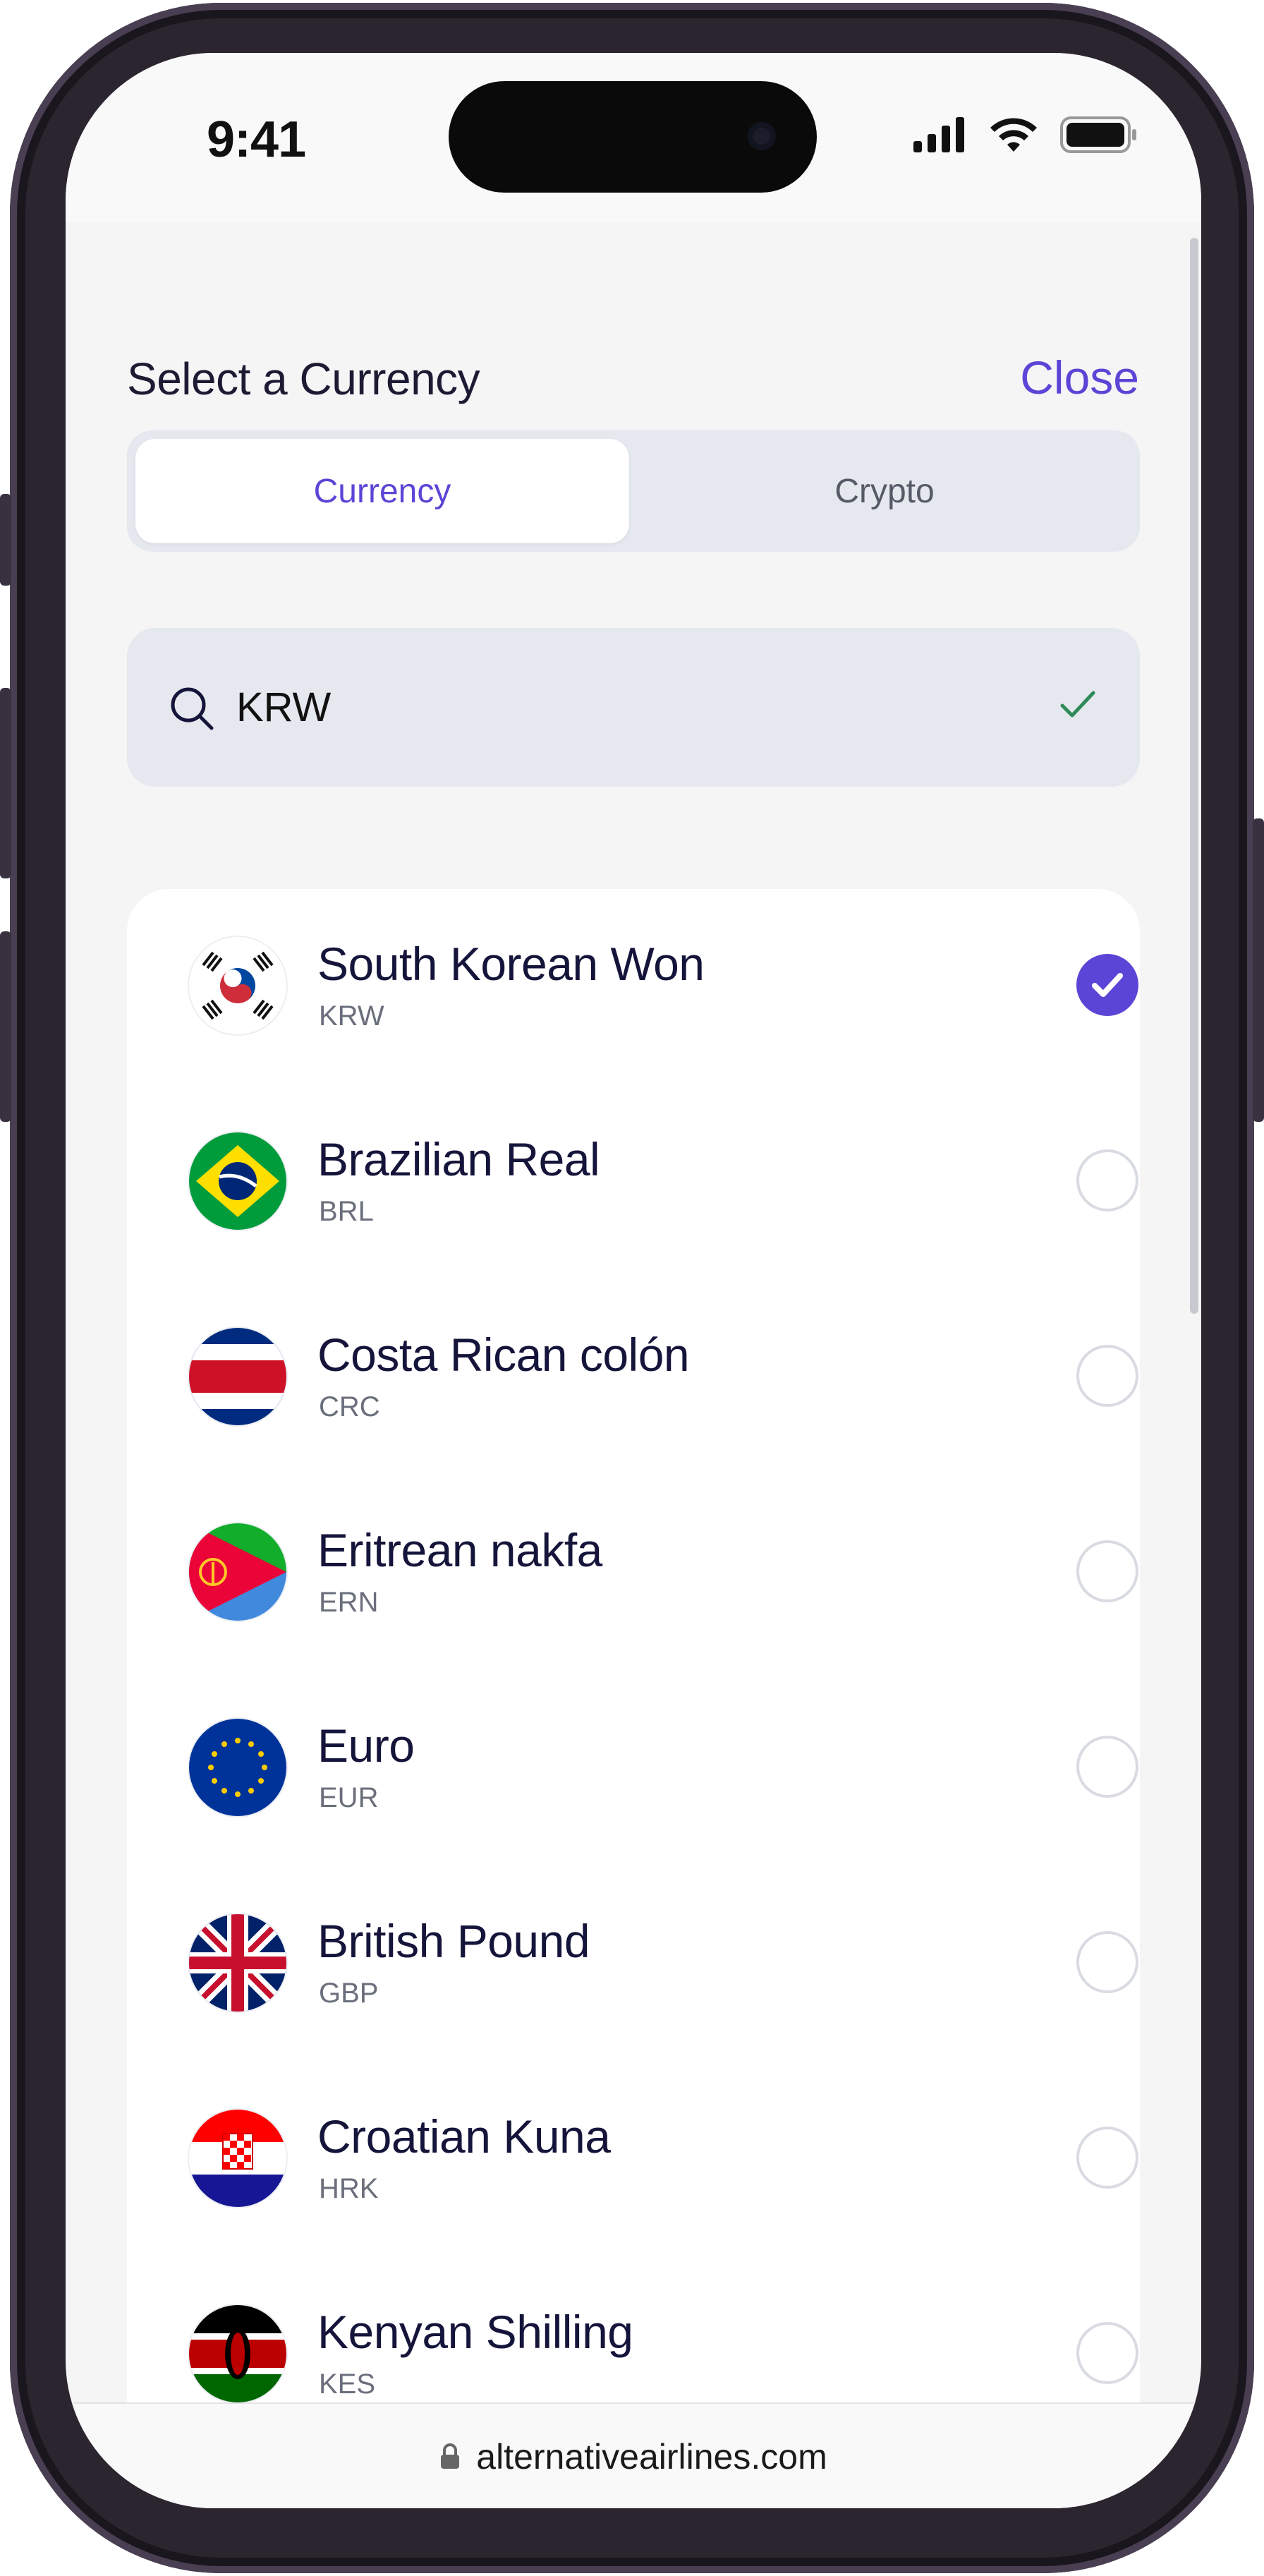  What do you see at coordinates (238, 2159) in the screenshot?
I see `croatia-flag-icon` at bounding box center [238, 2159].